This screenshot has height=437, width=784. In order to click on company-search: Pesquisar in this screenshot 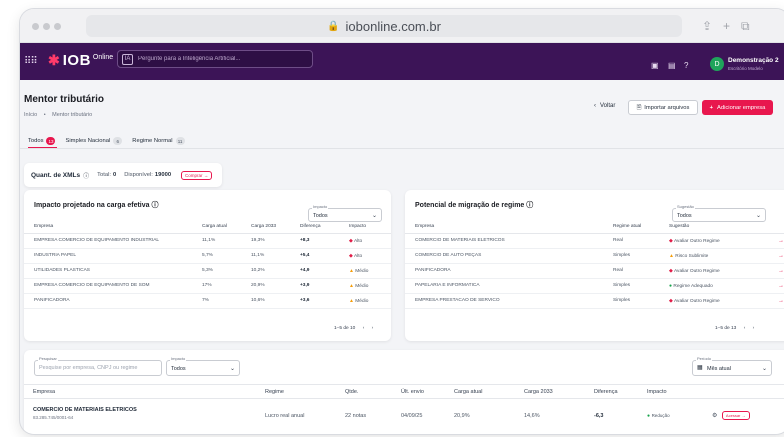, I will do `click(98, 366)`.